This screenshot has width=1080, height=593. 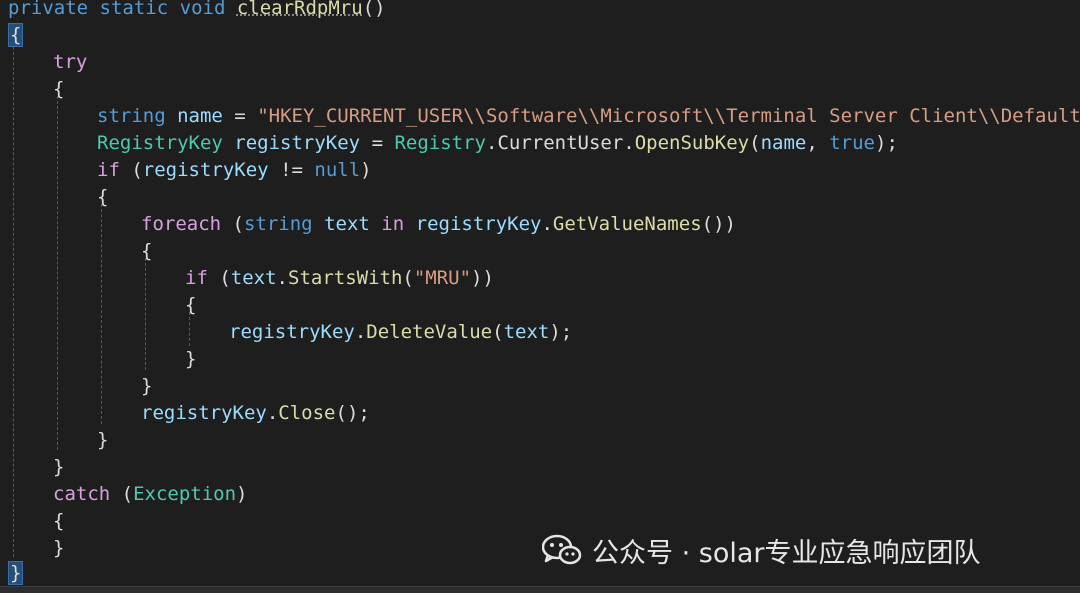 I want to click on watermark-text: 公众号 · solar专业应急响应团队, so click(x=786, y=553).